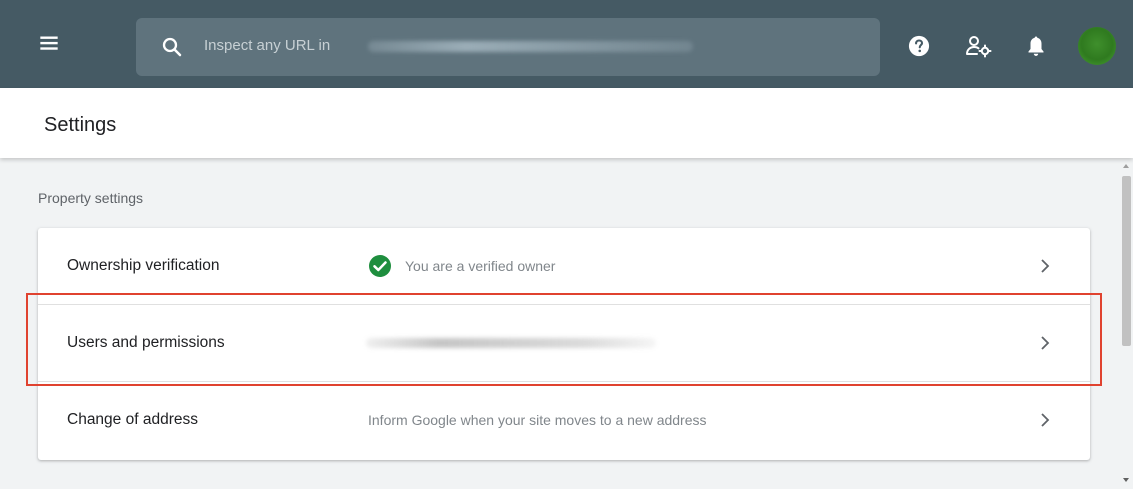  Describe the element at coordinates (511, 343) in the screenshot. I see `blurred-user-list` at that location.